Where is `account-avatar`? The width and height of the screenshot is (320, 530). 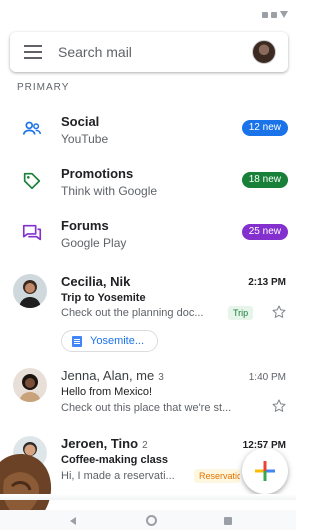
account-avatar is located at coordinates (264, 52).